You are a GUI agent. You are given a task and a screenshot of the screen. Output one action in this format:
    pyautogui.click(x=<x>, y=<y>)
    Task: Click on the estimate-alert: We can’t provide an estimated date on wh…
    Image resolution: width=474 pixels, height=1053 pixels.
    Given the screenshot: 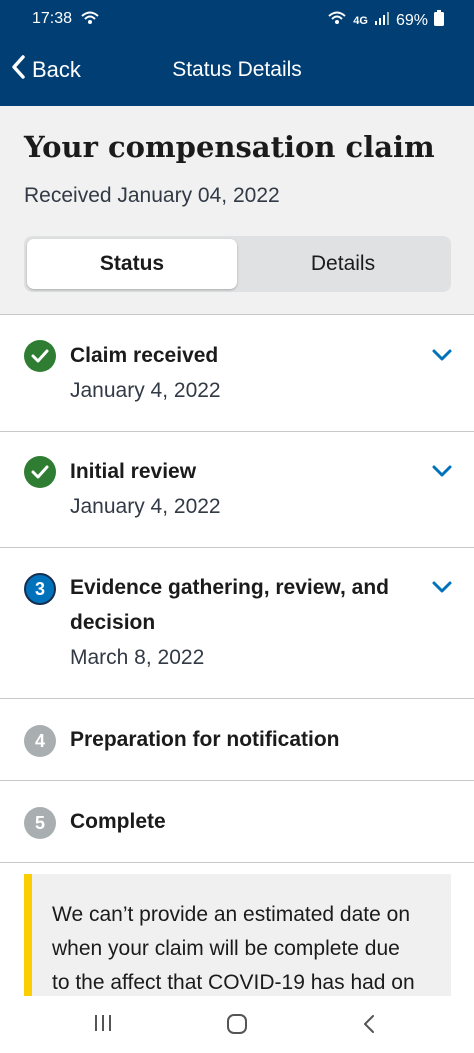 What is the action you would take?
    pyautogui.click(x=237, y=939)
    